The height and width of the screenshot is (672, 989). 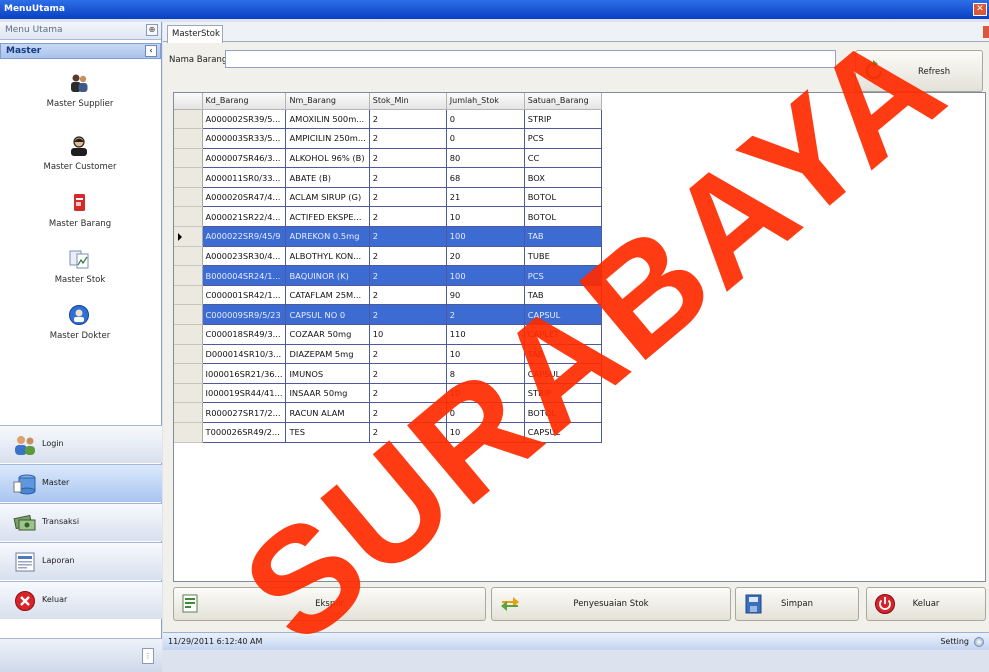 I want to click on cell-kd-barang: A000022SR9/45/9, so click(x=244, y=236).